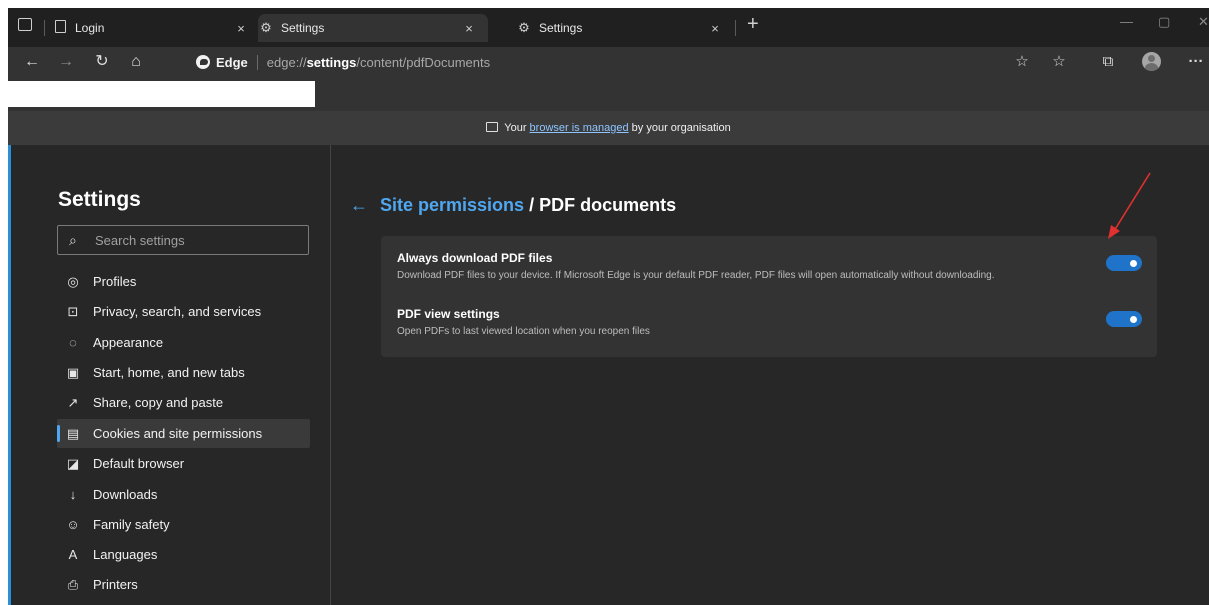 This screenshot has width=1209, height=605. I want to click on sidebar-item-label: Printers, so click(115, 584).